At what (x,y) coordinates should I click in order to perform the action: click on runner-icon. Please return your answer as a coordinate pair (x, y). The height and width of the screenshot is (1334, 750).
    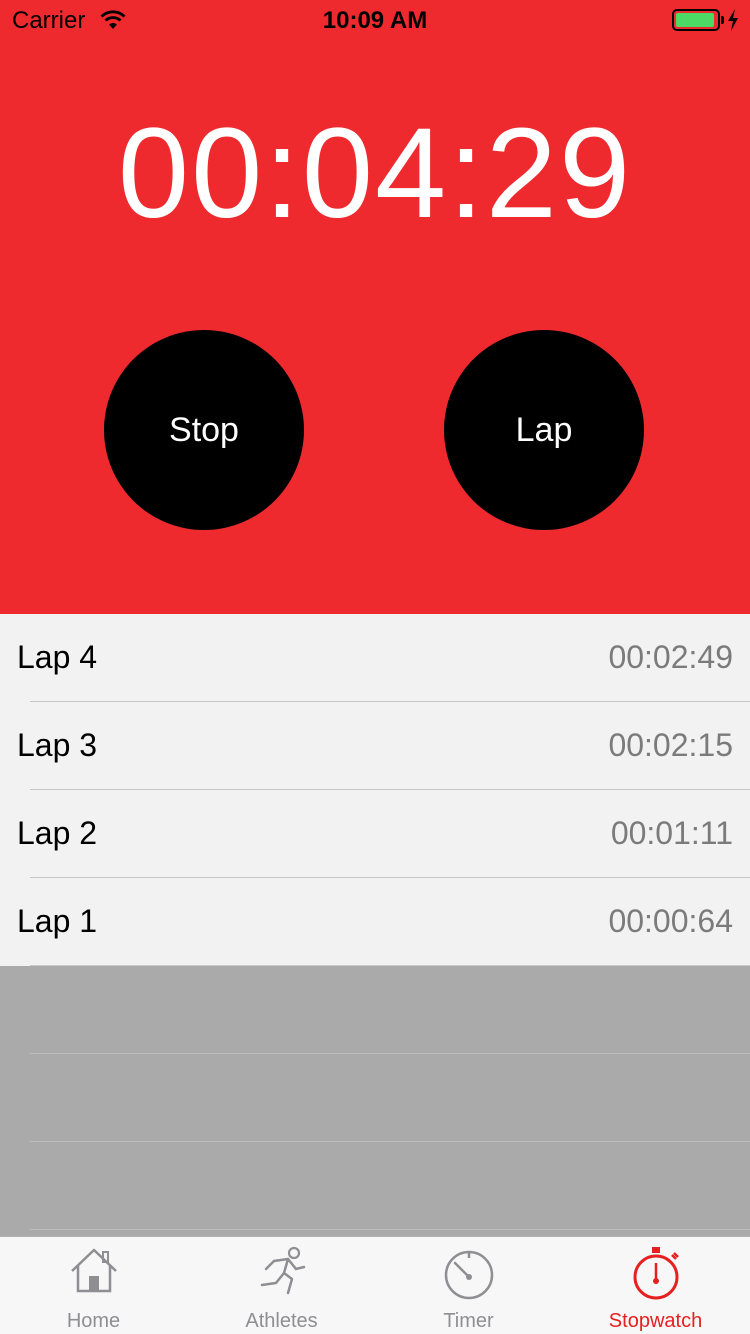
    Looking at the image, I should click on (282, 1270).